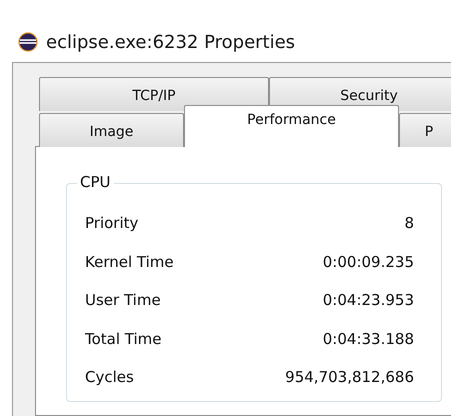 This screenshot has height=416, width=451. Describe the element at coordinates (425, 130) in the screenshot. I see `tab: P` at that location.